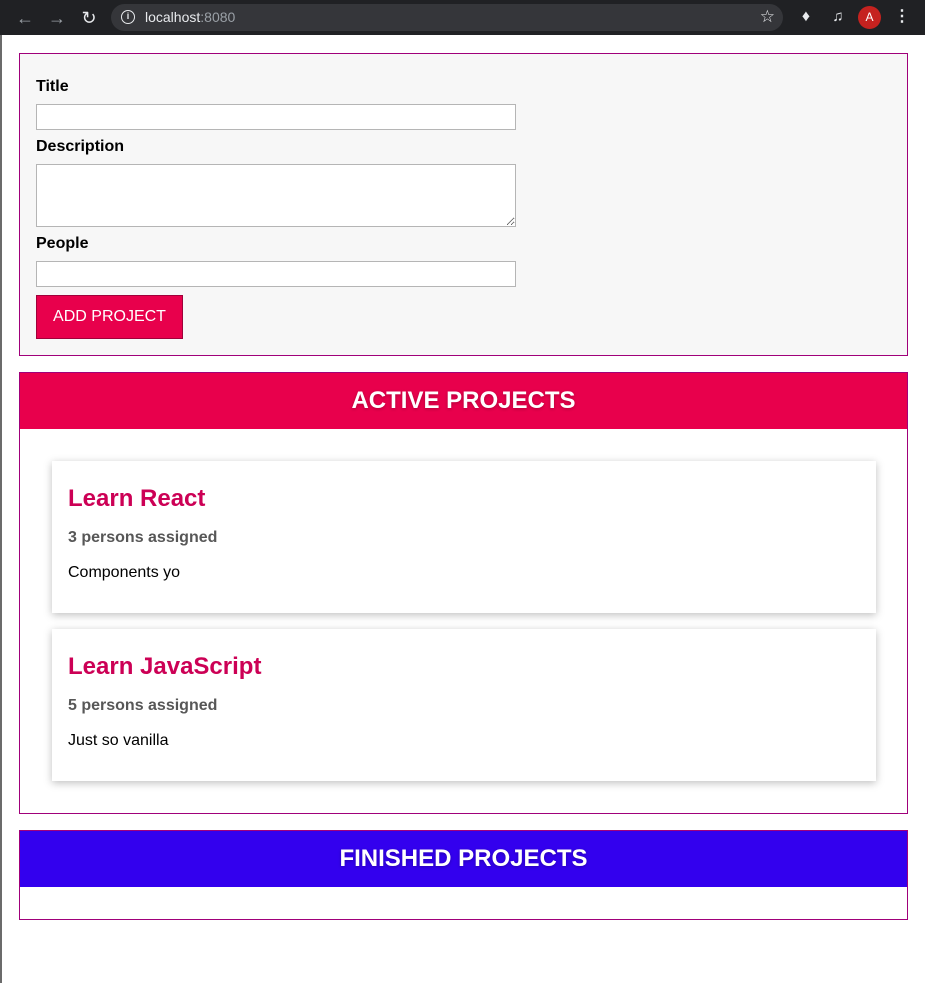 The image size is (925, 983). Describe the element at coordinates (143, 537) in the screenshot. I see `project-assigned: 3 persons assigned` at that location.